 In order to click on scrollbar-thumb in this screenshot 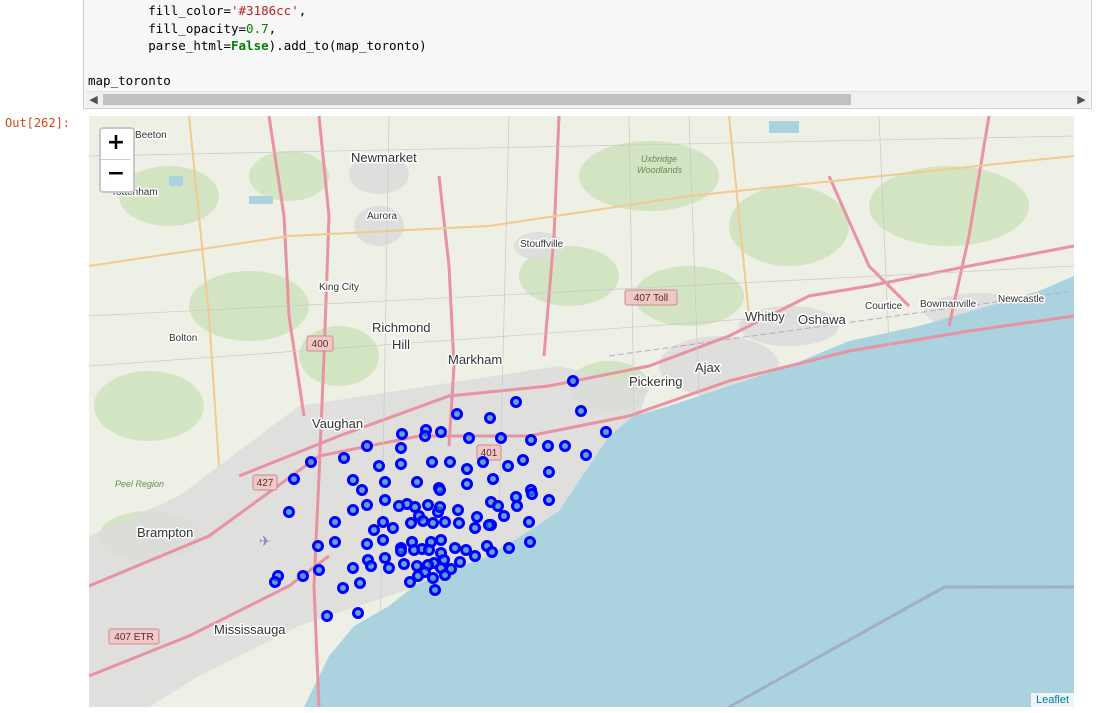, I will do `click(477, 99)`.